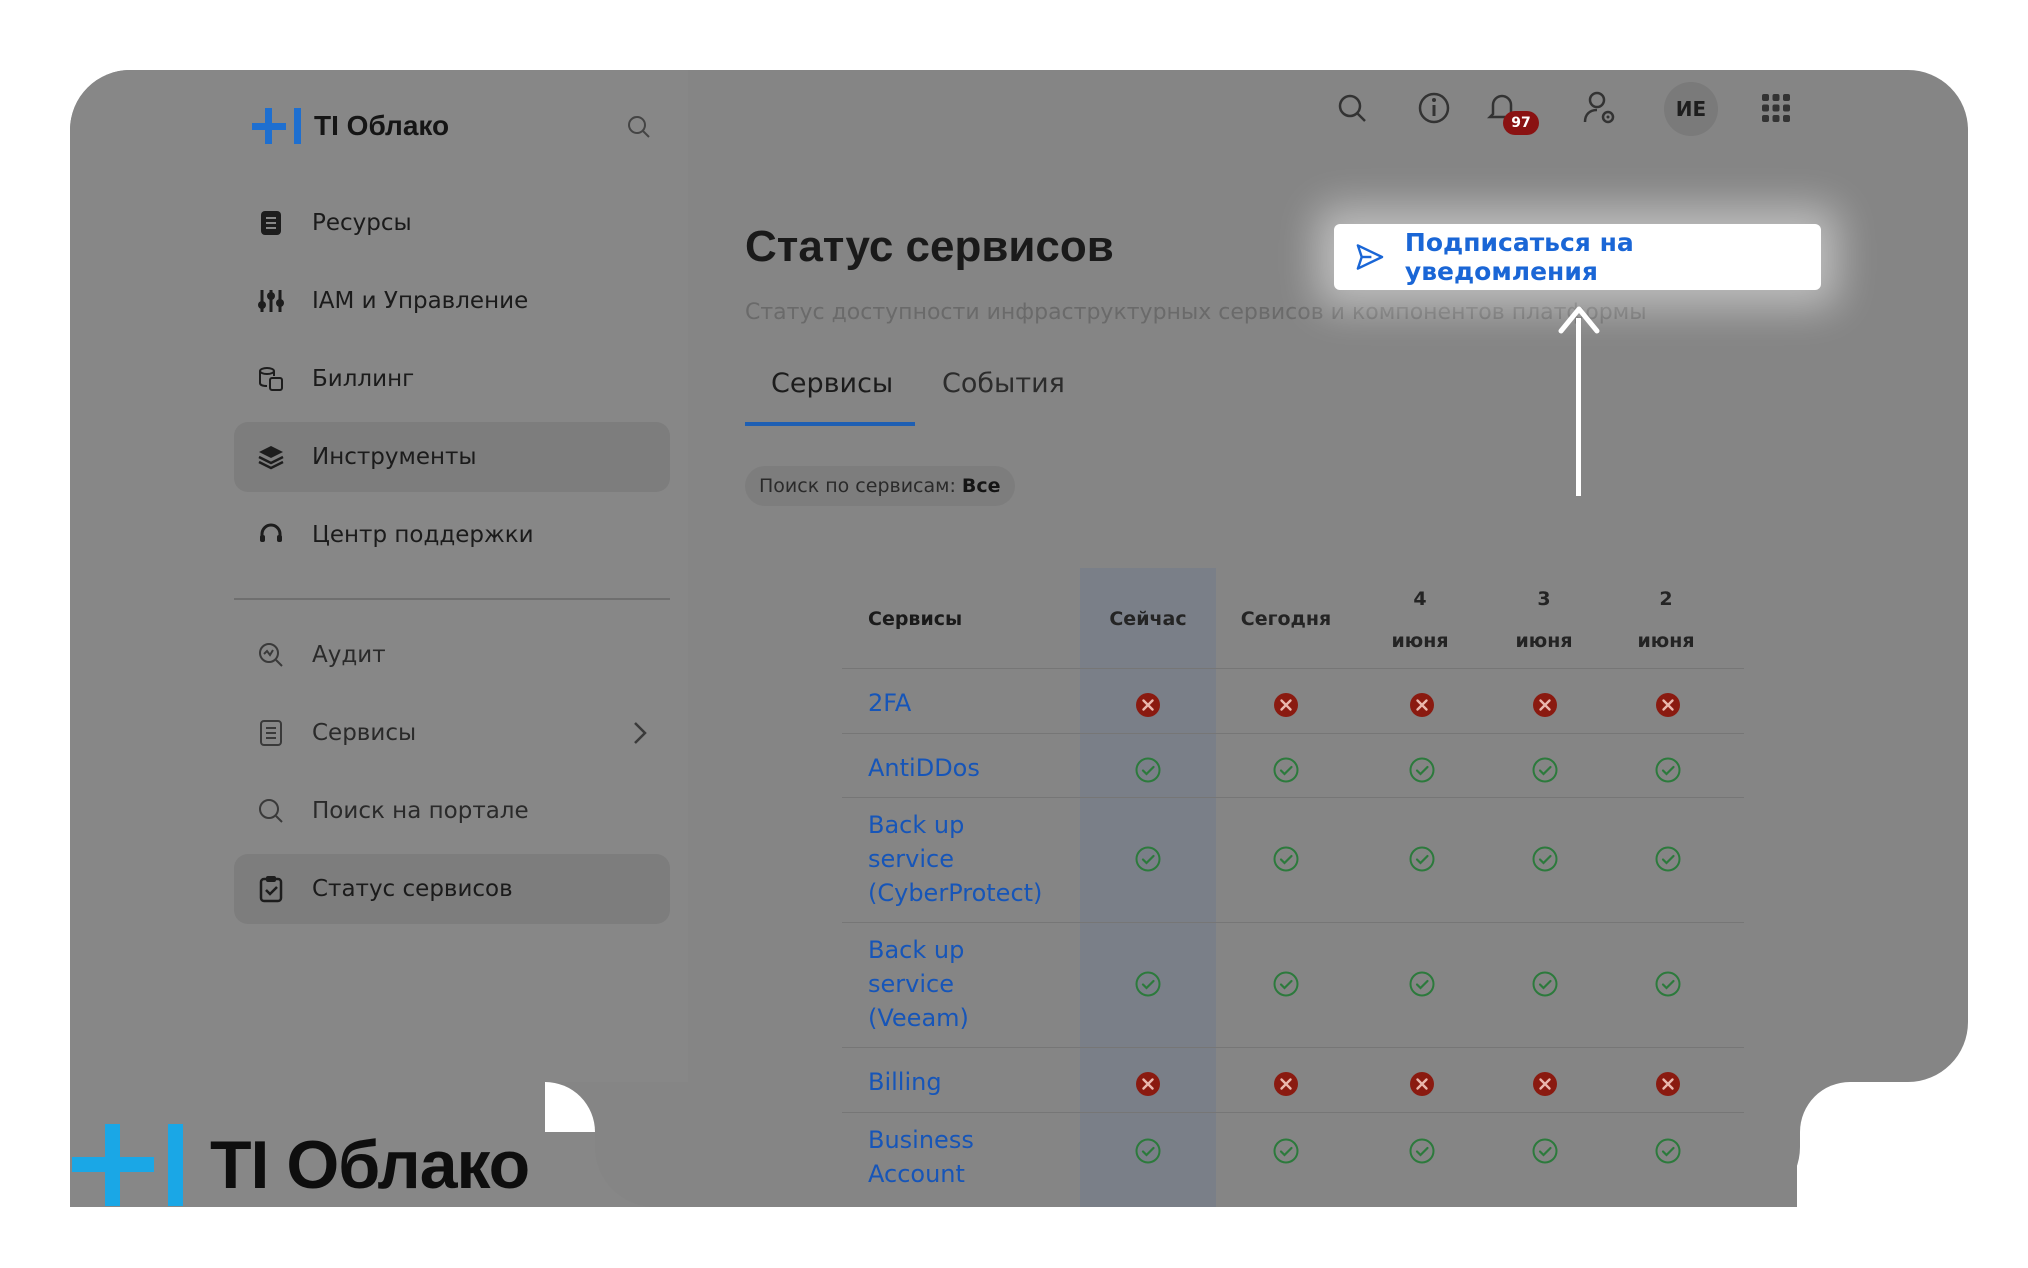 This screenshot has width=2028, height=1268. What do you see at coordinates (1544, 599) in the screenshot?
I see `column-header-date-num: 3` at bounding box center [1544, 599].